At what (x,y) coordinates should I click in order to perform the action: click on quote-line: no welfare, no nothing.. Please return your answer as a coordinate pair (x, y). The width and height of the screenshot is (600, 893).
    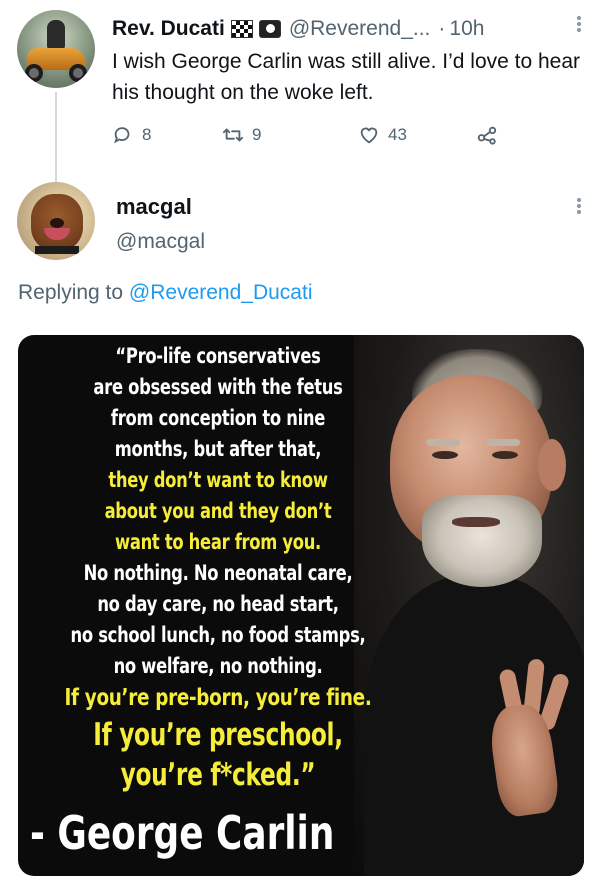
    Looking at the image, I should click on (218, 666).